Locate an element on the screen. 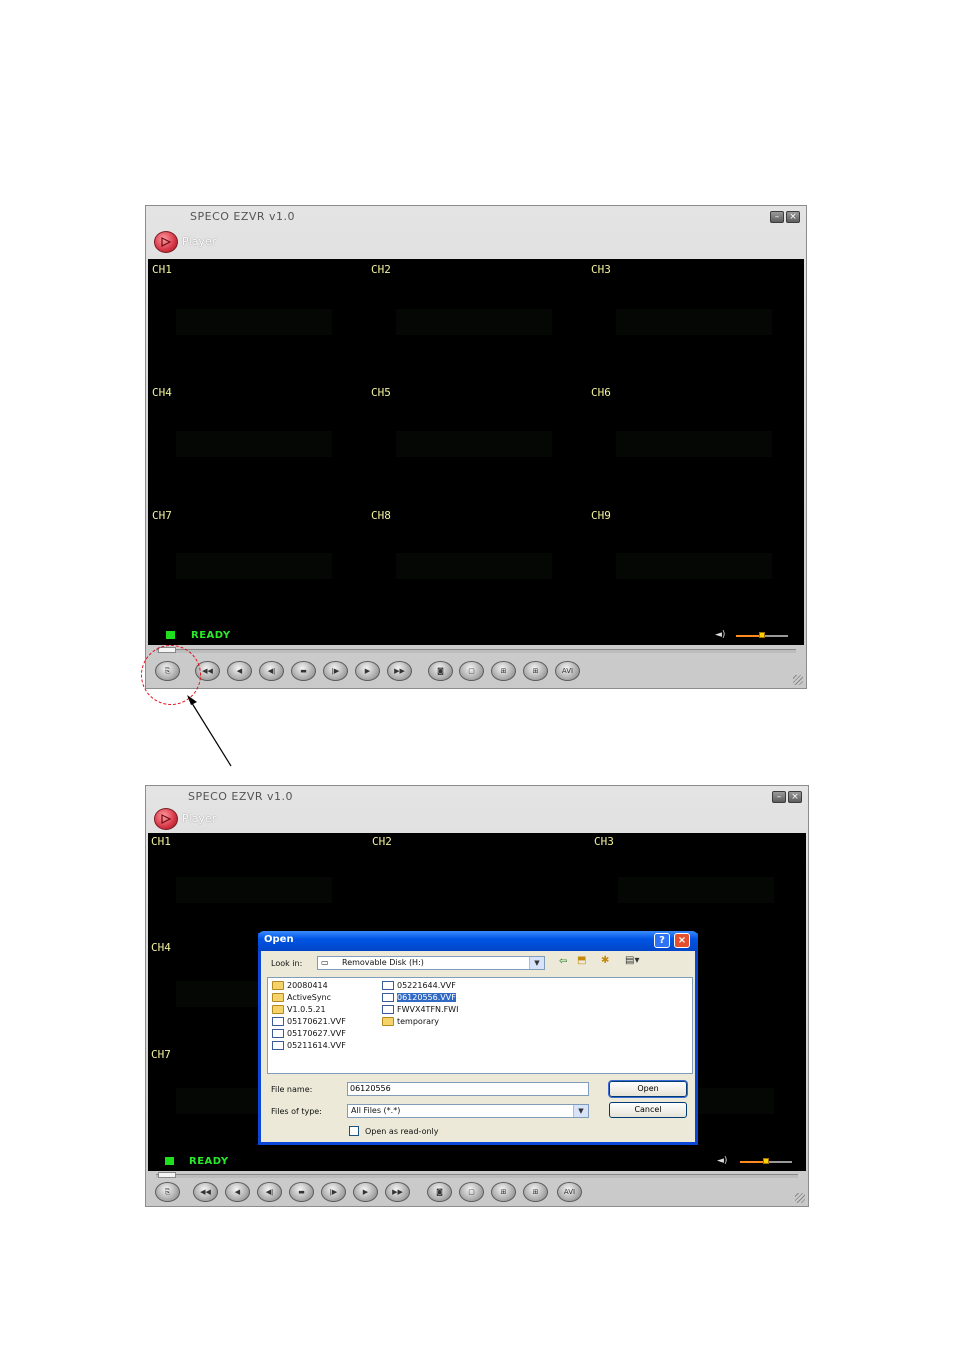 The image size is (954, 1350). channel-label-7: CH7 is located at coordinates (161, 1054).